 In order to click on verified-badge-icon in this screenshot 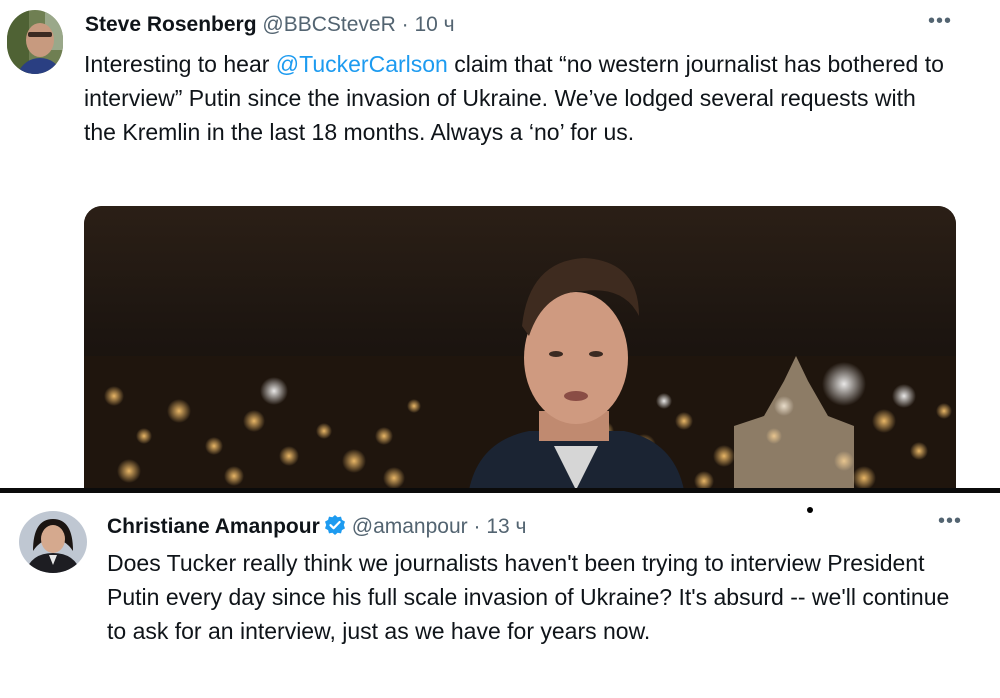, I will do `click(335, 528)`.